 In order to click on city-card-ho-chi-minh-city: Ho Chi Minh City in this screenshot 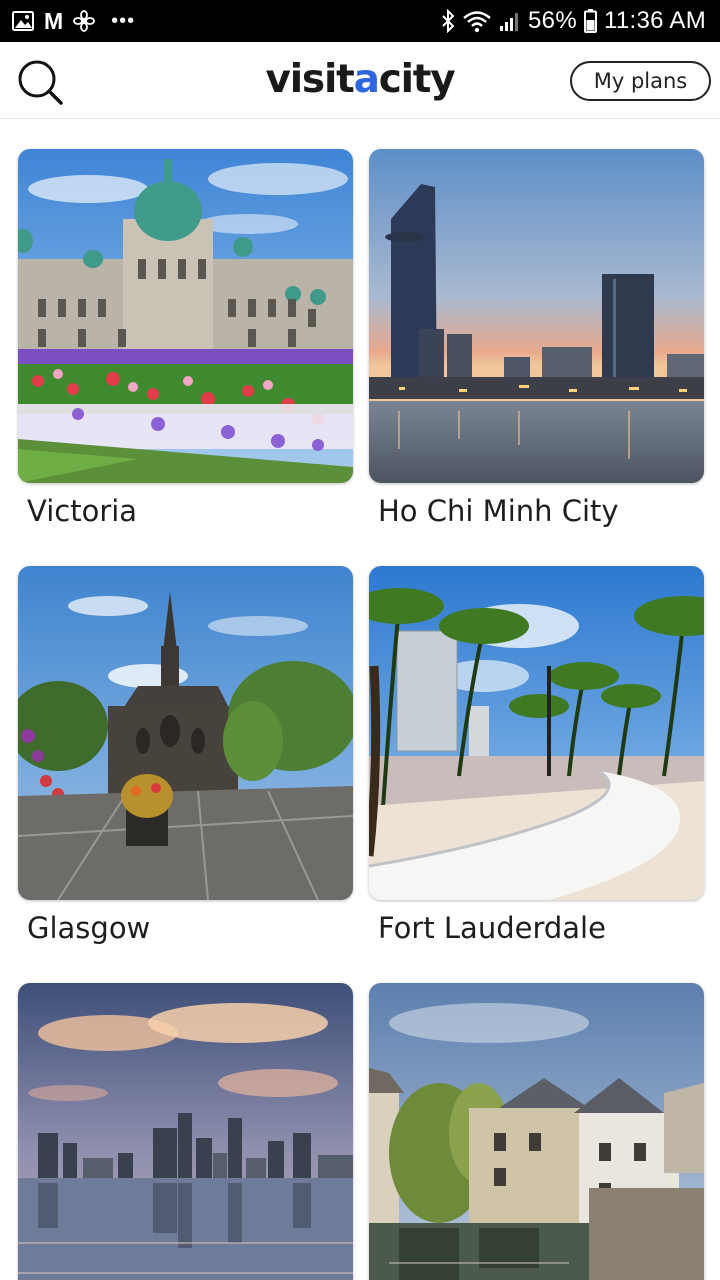, I will do `click(536, 338)`.